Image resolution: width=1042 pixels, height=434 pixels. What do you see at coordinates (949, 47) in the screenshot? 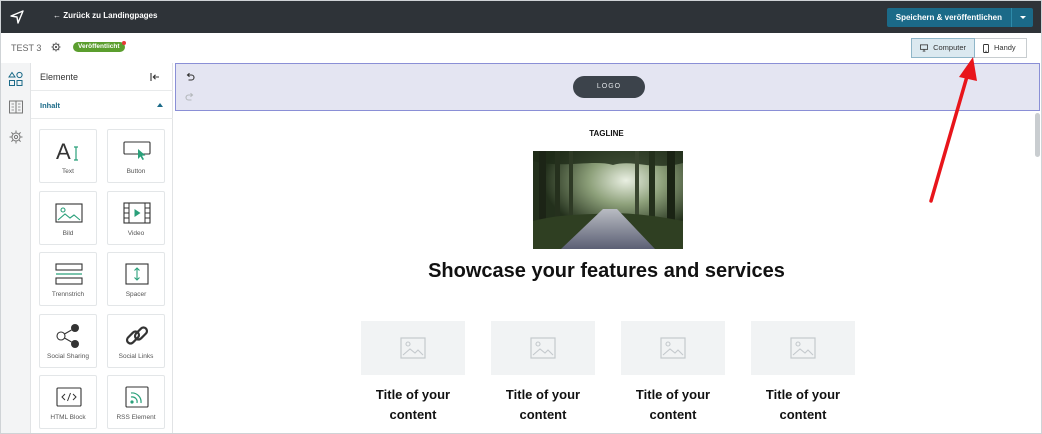
I see `device-computer-label: Computer` at bounding box center [949, 47].